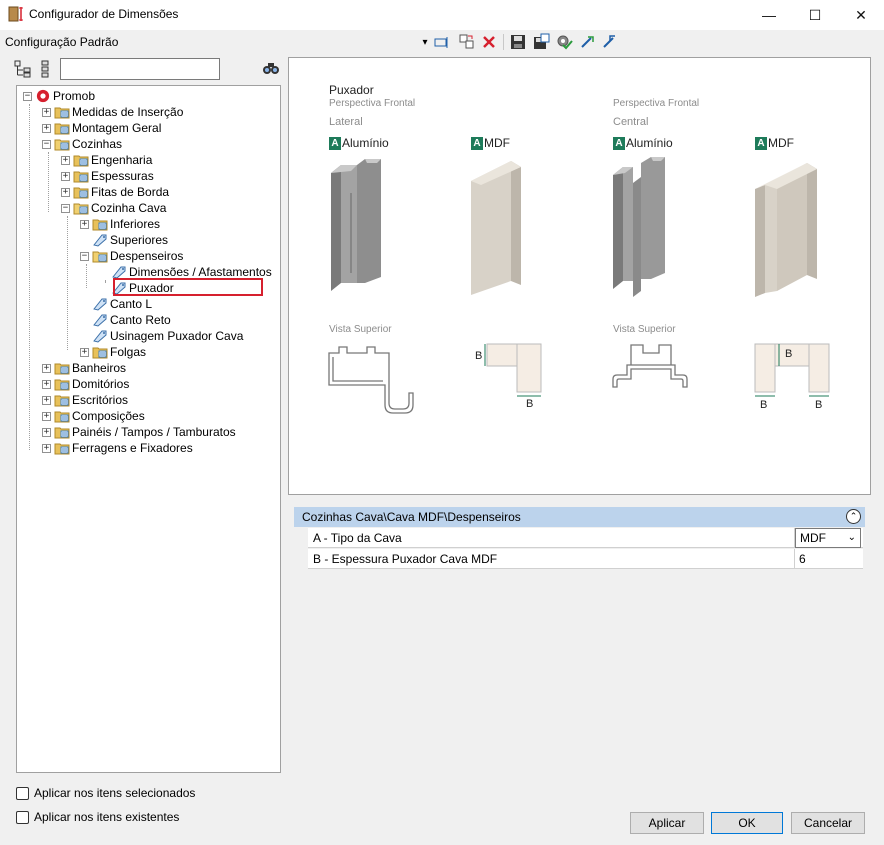 The width and height of the screenshot is (884, 845). What do you see at coordinates (853, 516) in the screenshot?
I see `collapse-group-icon: ⌃` at bounding box center [853, 516].